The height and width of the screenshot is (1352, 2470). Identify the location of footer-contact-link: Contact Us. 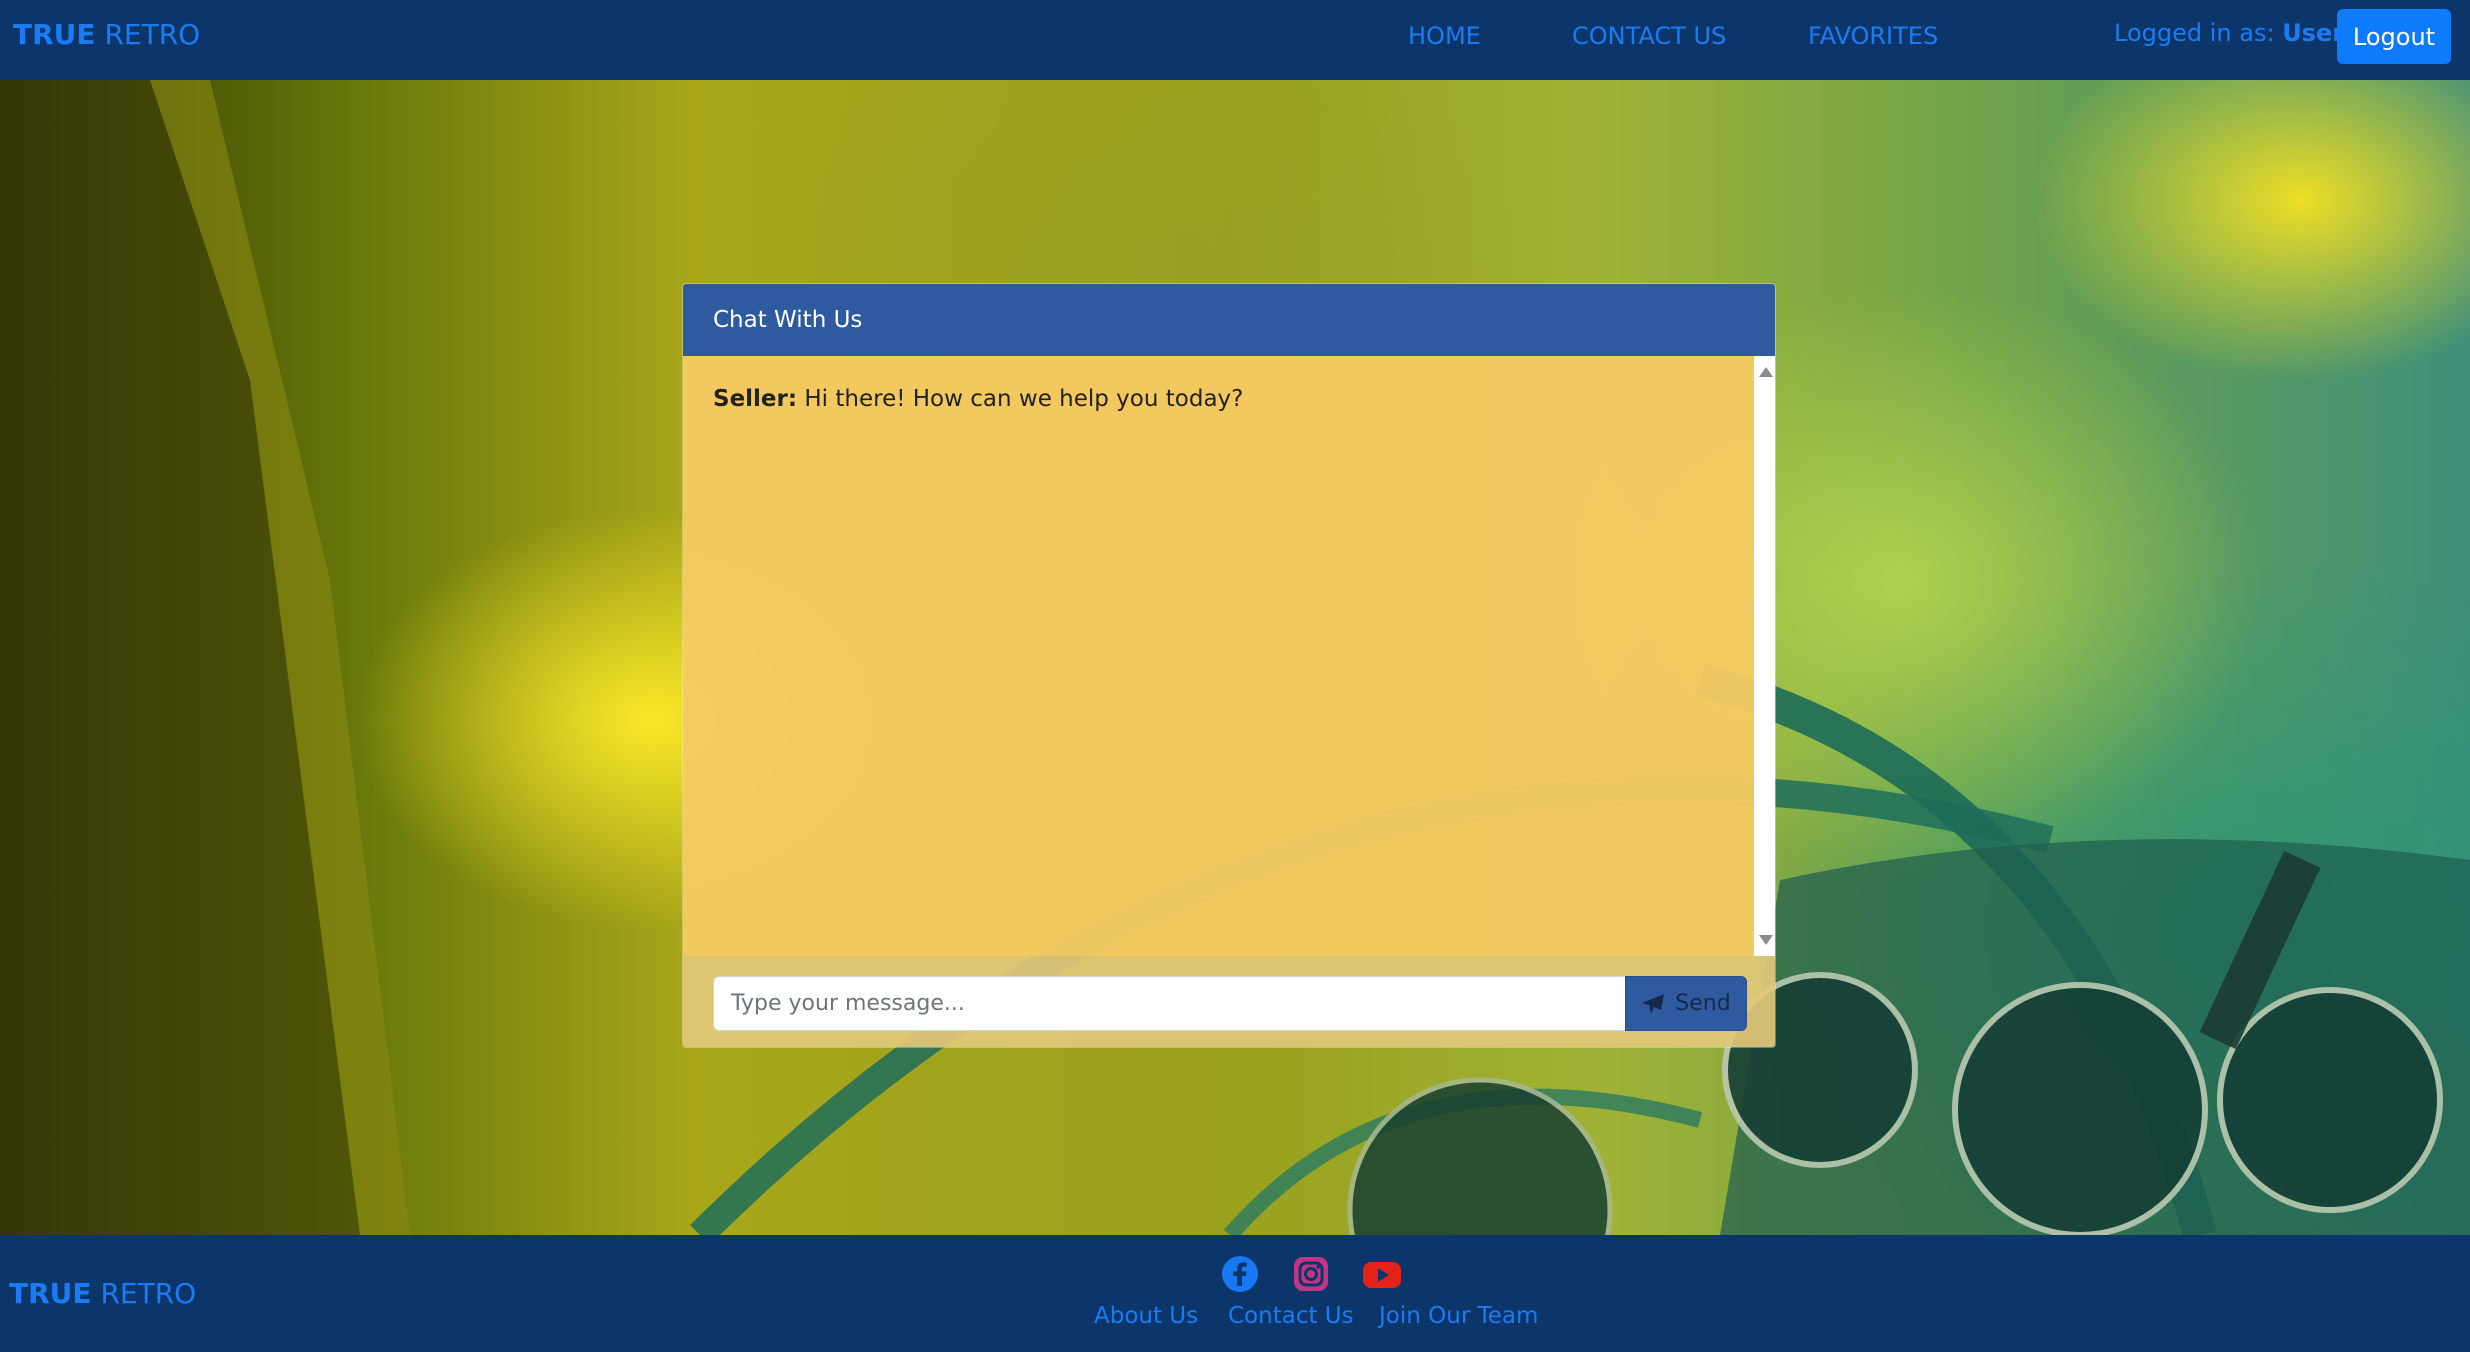
(1291, 1316).